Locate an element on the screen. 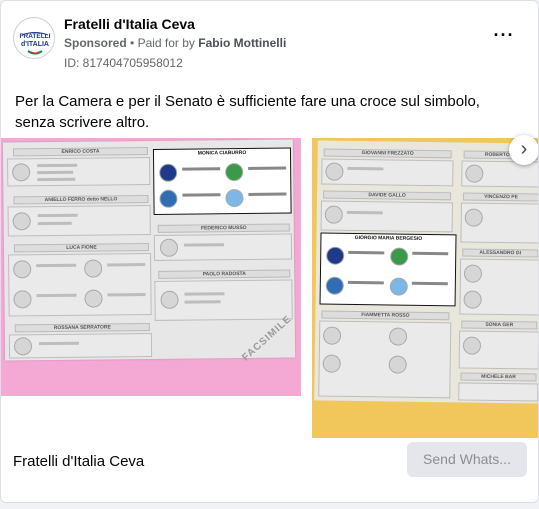  ballot-candidate-label: PAOLO RADOSTA is located at coordinates (224, 274).